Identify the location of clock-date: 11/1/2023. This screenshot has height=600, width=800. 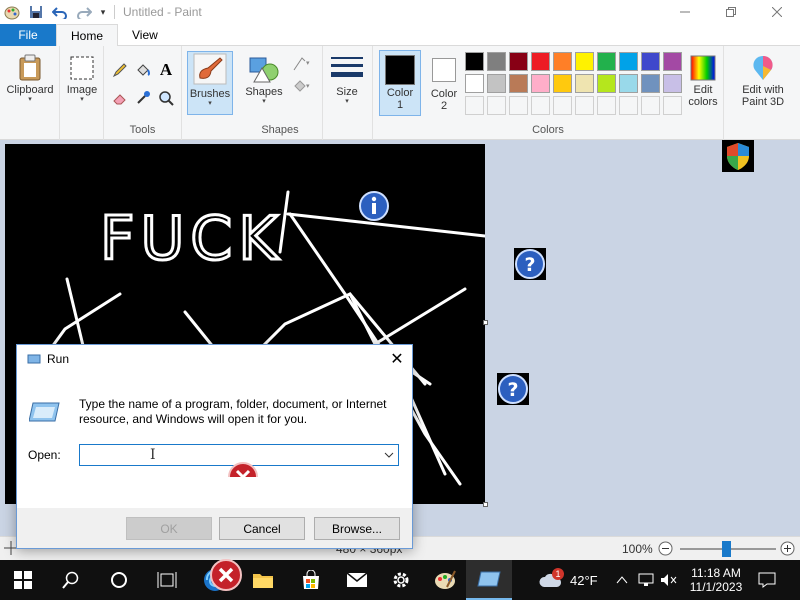
(716, 587).